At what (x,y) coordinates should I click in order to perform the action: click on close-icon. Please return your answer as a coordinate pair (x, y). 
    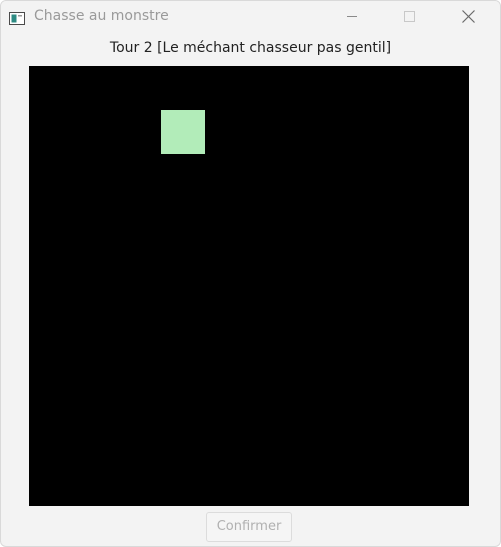
    Looking at the image, I should click on (468, 16).